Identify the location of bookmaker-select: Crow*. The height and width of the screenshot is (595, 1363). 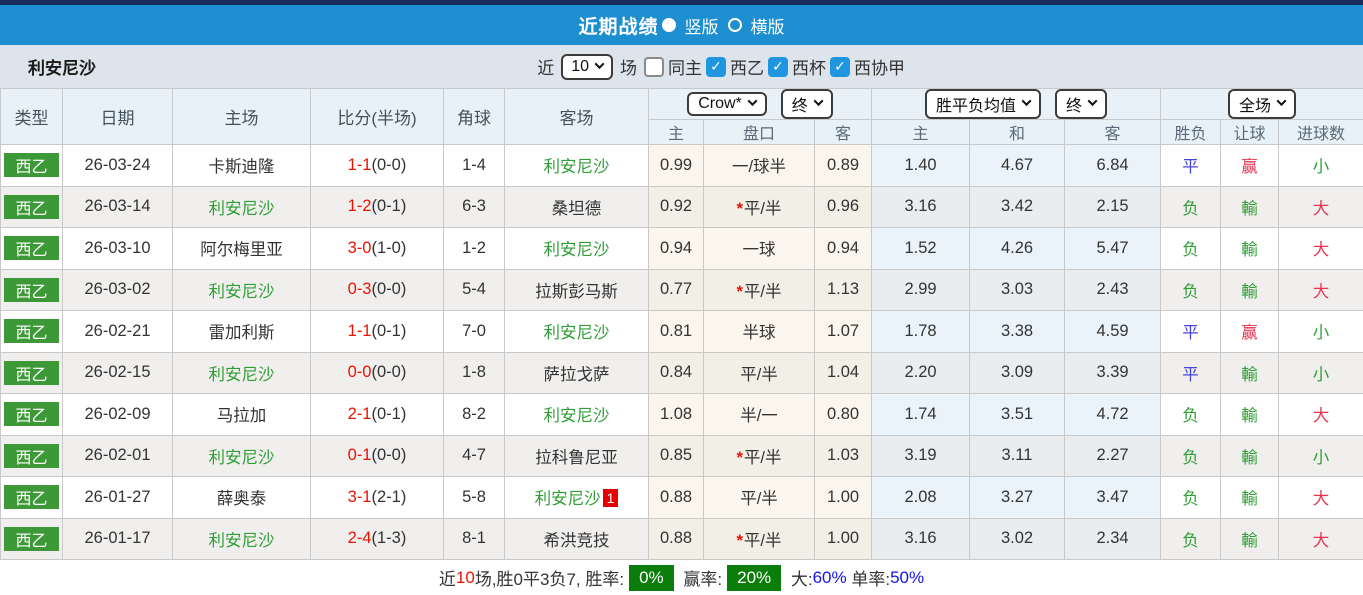
(727, 104).